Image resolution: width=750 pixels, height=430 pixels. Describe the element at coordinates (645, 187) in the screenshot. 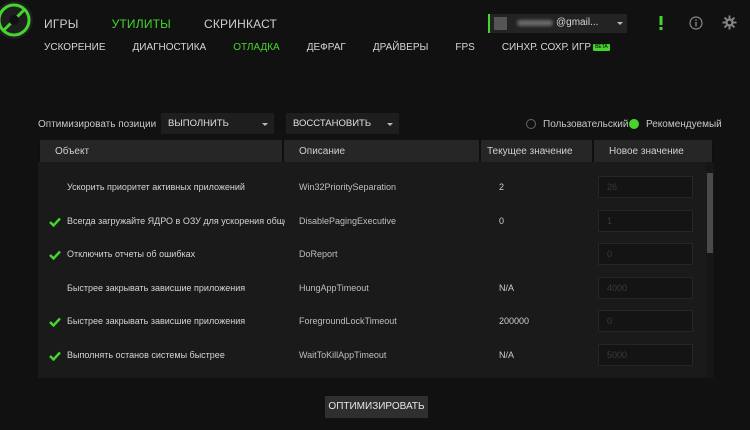

I see `new-value-input: 26` at that location.